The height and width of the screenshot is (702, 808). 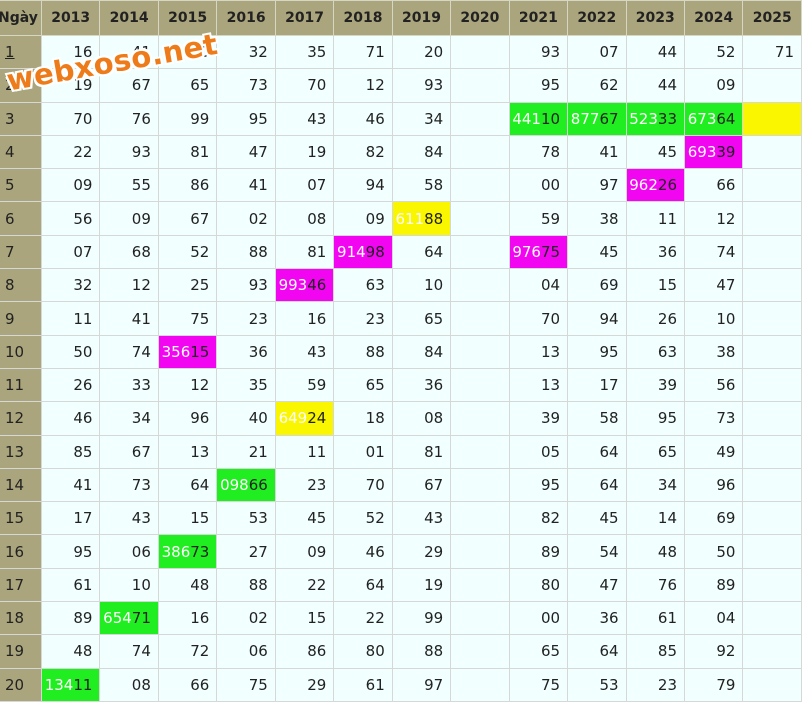 What do you see at coordinates (70, 518) in the screenshot?
I see `result-cell: 17` at bounding box center [70, 518].